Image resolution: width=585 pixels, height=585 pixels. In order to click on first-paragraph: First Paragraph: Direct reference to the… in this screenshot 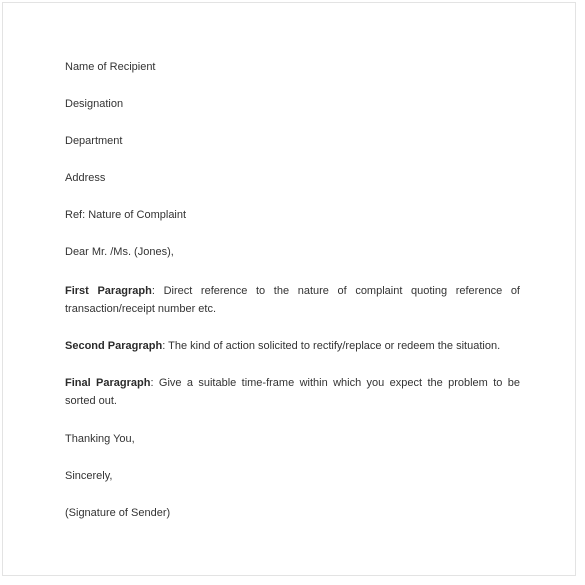, I will do `click(292, 300)`.